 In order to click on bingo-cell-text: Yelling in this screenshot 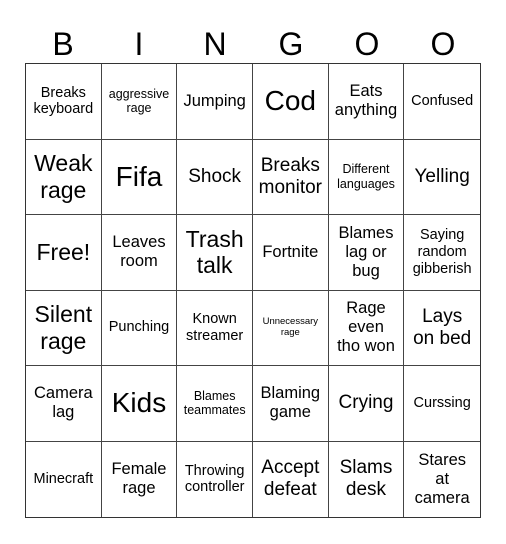, I will do `click(442, 176)`.